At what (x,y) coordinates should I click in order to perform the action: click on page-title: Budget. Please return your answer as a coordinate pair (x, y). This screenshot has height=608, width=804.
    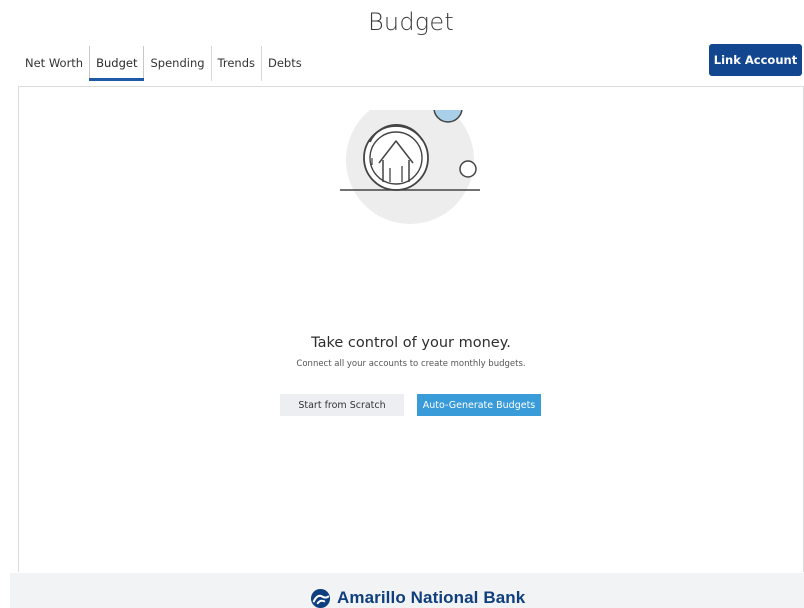
    Looking at the image, I should click on (411, 22).